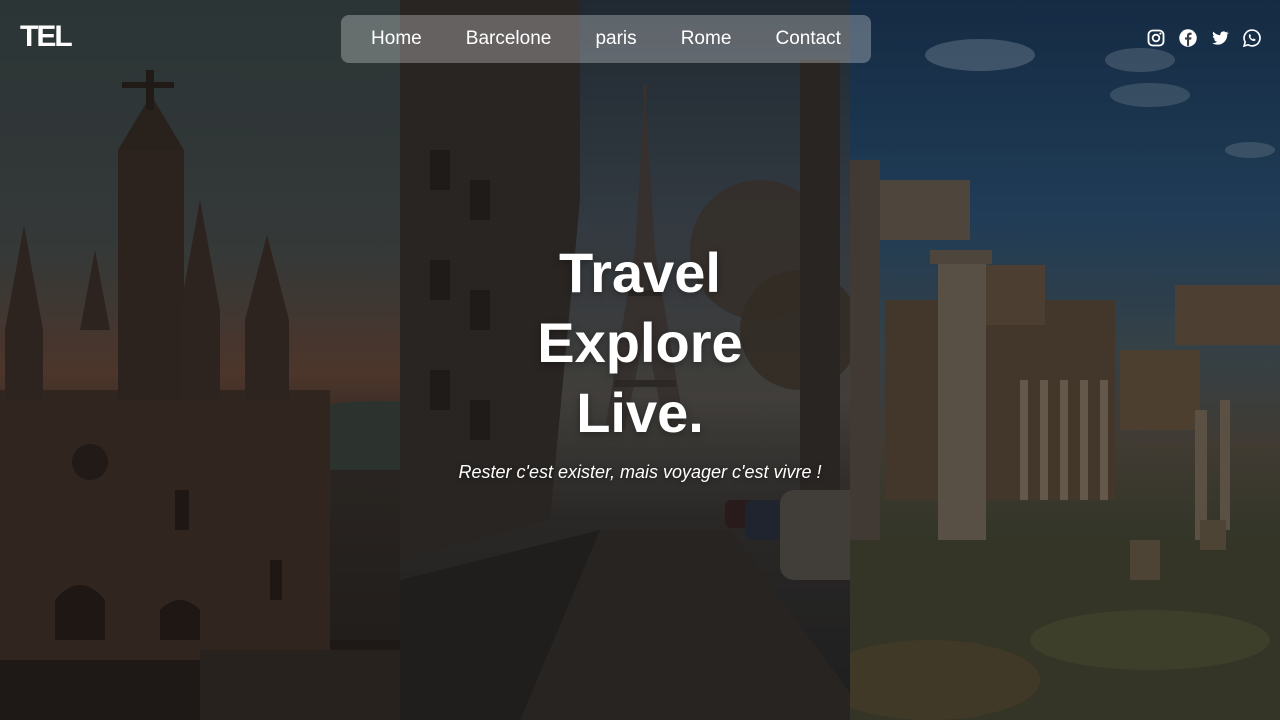 This screenshot has height=720, width=1280. I want to click on nav-item-barcelone: Barcelone, so click(509, 39).